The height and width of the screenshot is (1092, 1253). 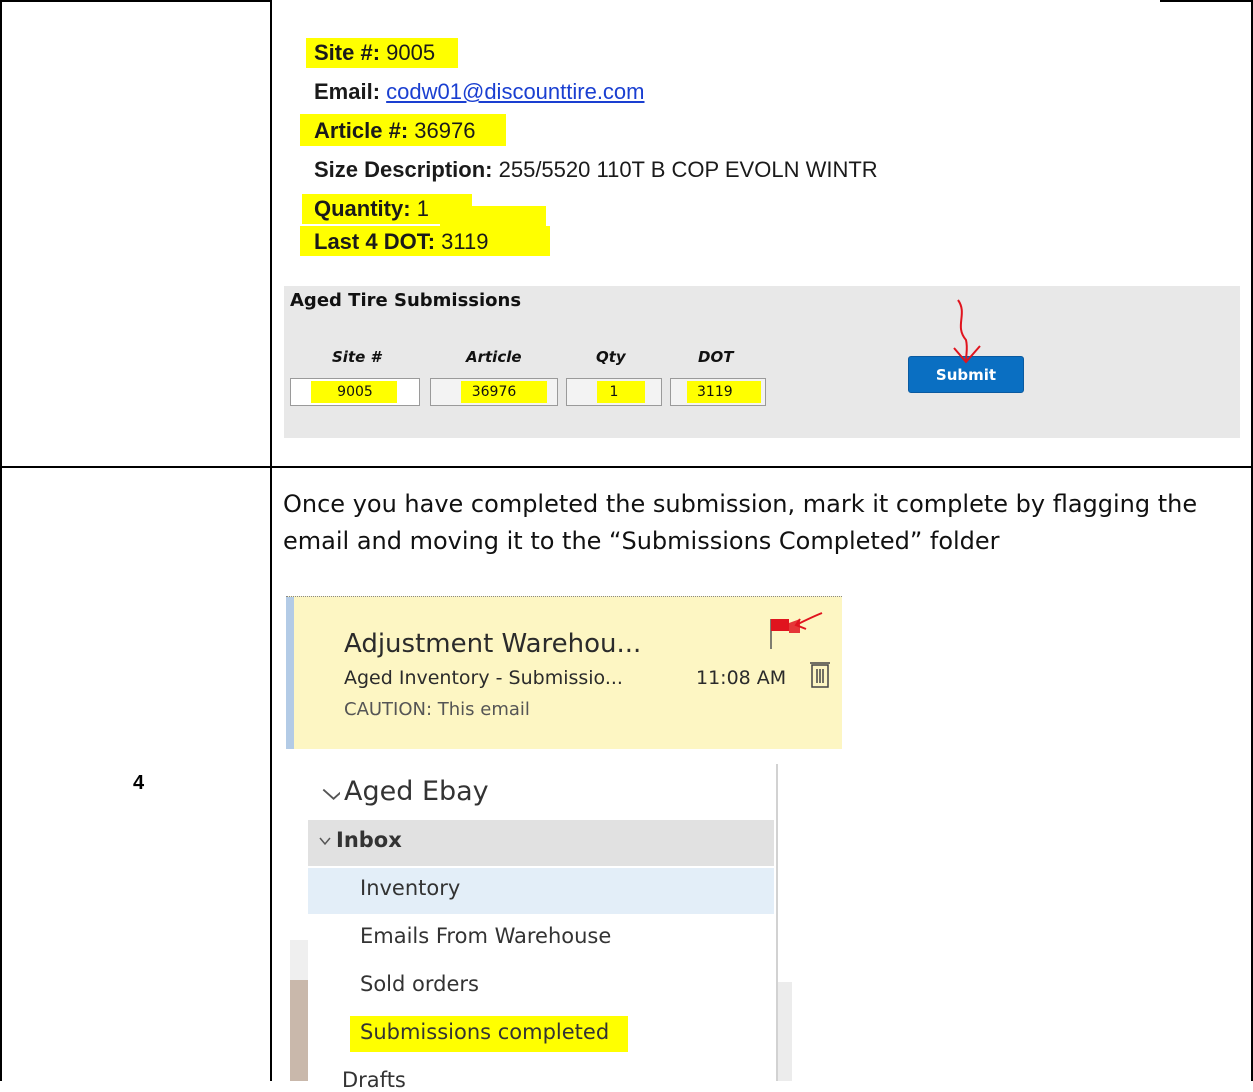 I want to click on email-time: 11:08 AM, so click(x=741, y=678).